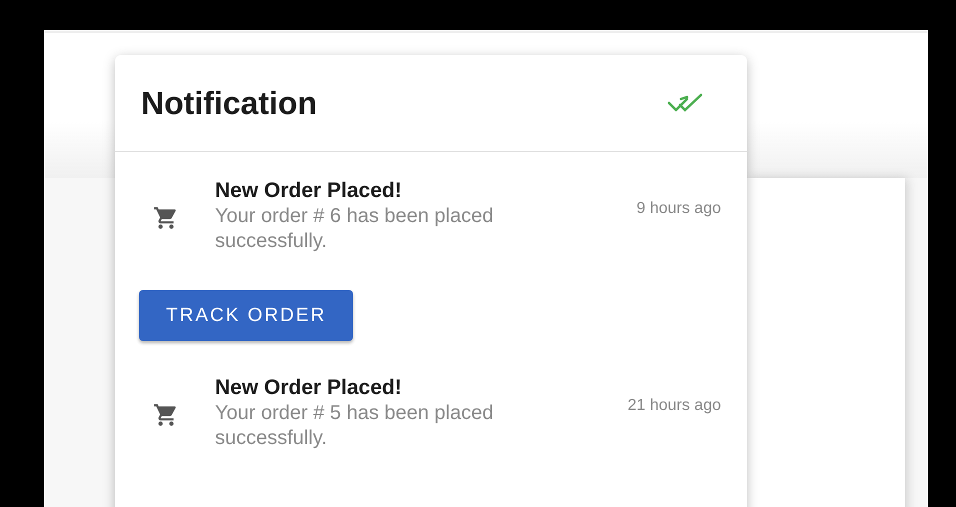  I want to click on double-check-icon, so click(685, 103).